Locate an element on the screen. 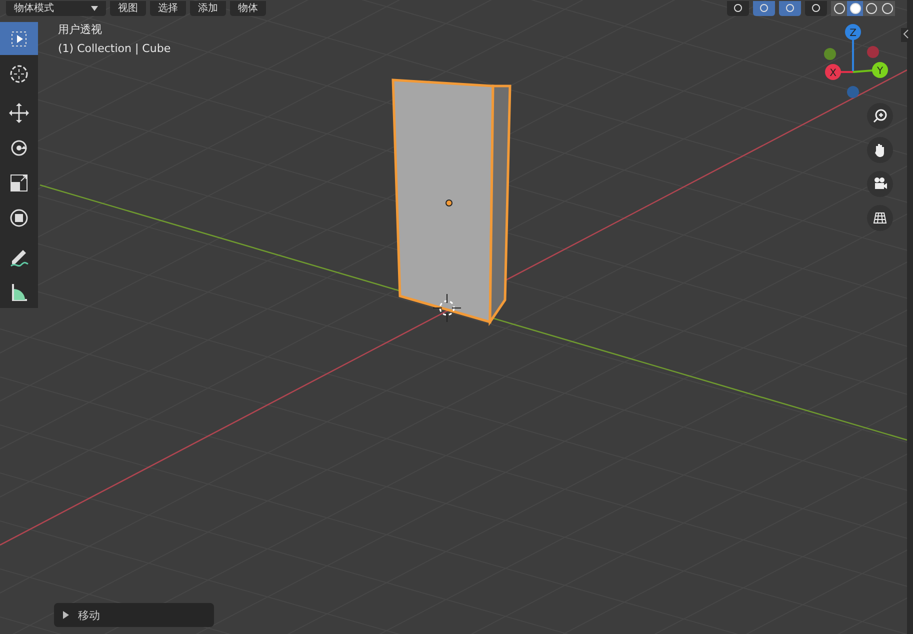 This screenshot has height=634, width=913. cursor-icon is located at coordinates (19, 73).